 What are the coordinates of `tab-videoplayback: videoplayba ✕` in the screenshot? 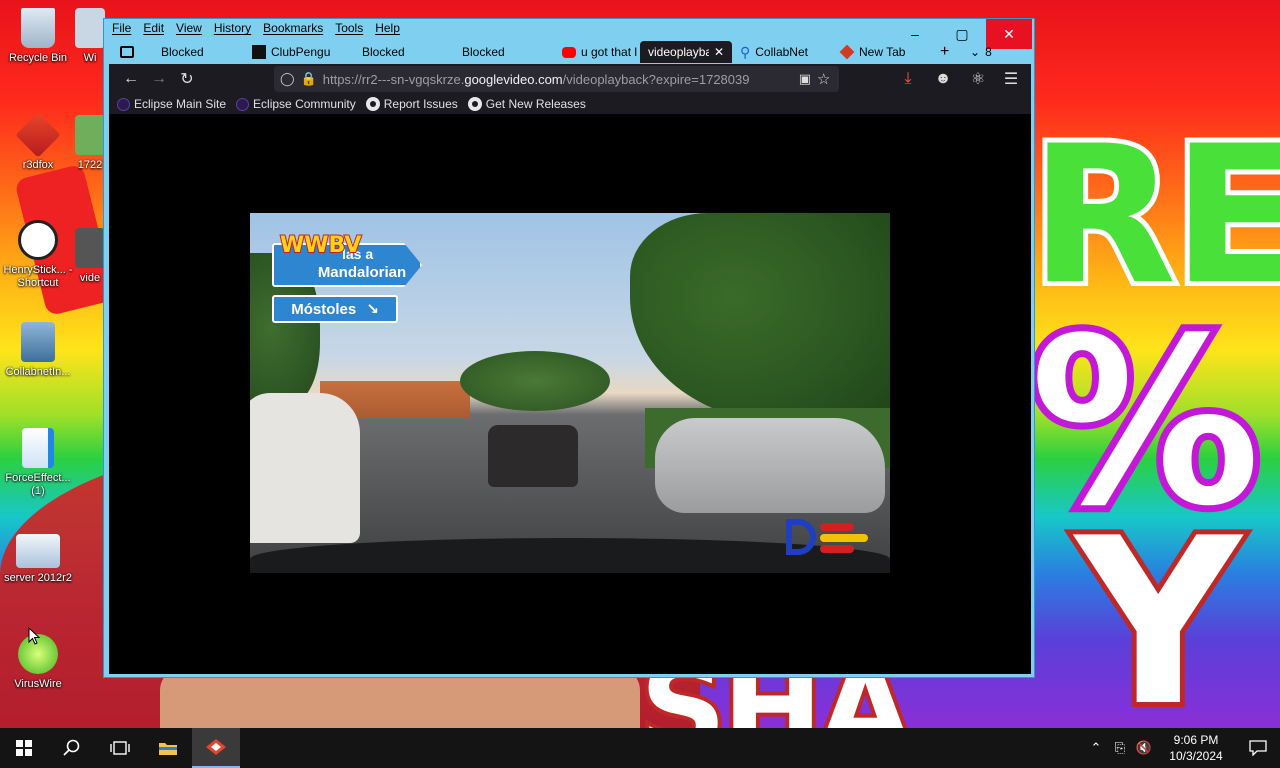 It's located at (686, 52).